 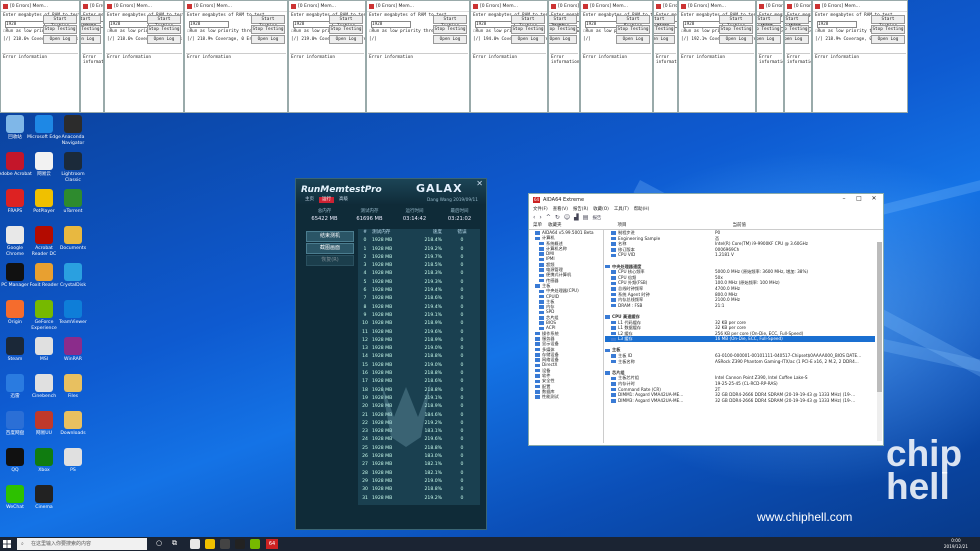 I want to click on column-item: 项目, so click(x=622, y=225).